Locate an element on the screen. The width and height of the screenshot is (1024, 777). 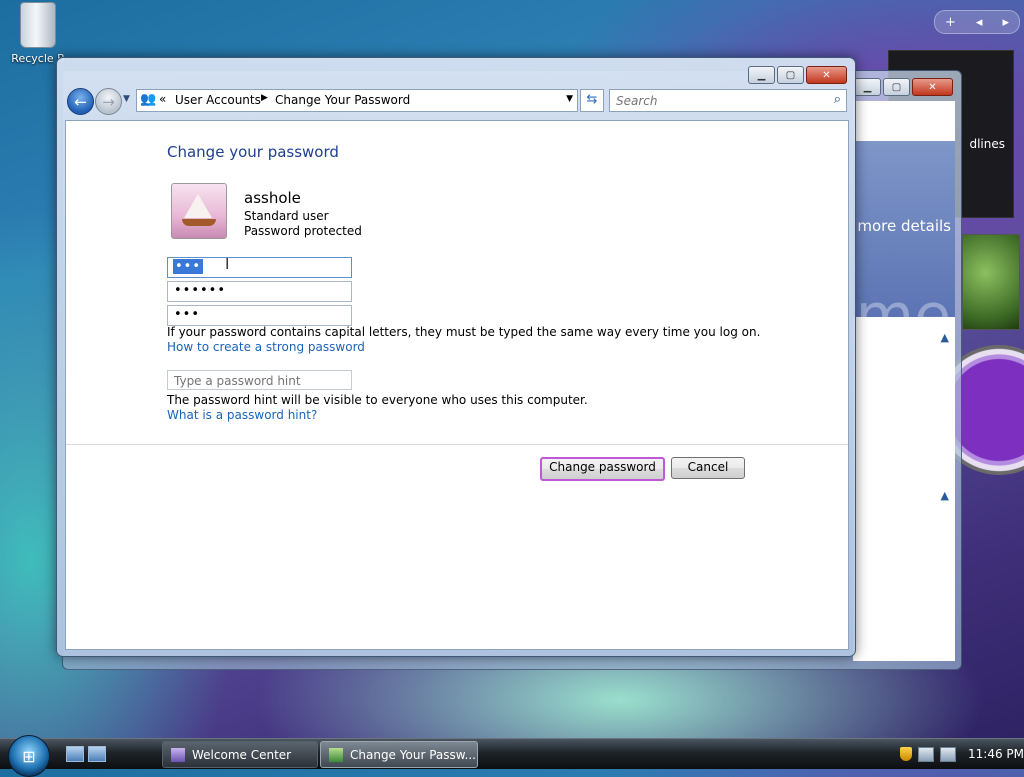
password-hint-box is located at coordinates (259, 380).